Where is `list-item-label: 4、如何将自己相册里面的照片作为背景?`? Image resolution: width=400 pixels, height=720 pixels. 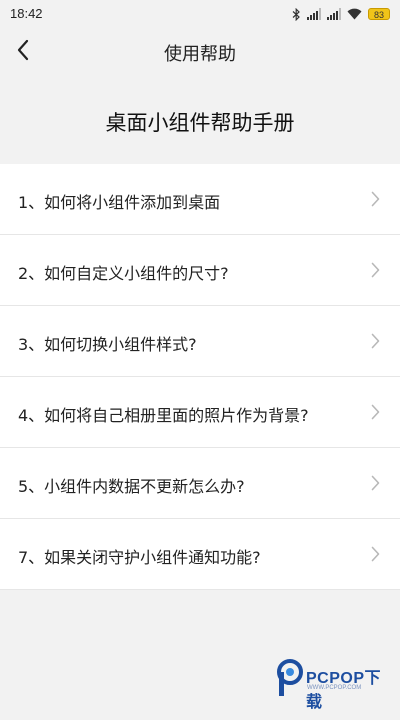
list-item-label: 4、如何将自己相册里面的照片作为背景? is located at coordinates (163, 415).